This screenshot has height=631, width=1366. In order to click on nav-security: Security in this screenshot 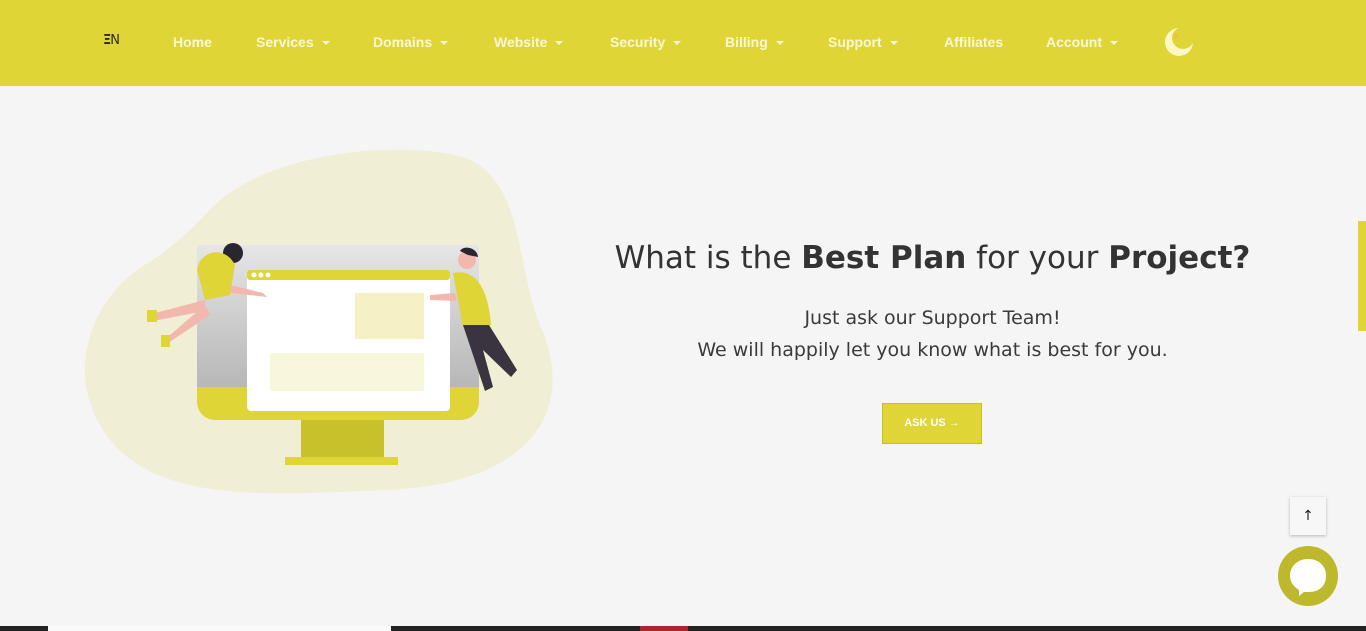, I will do `click(646, 42)`.